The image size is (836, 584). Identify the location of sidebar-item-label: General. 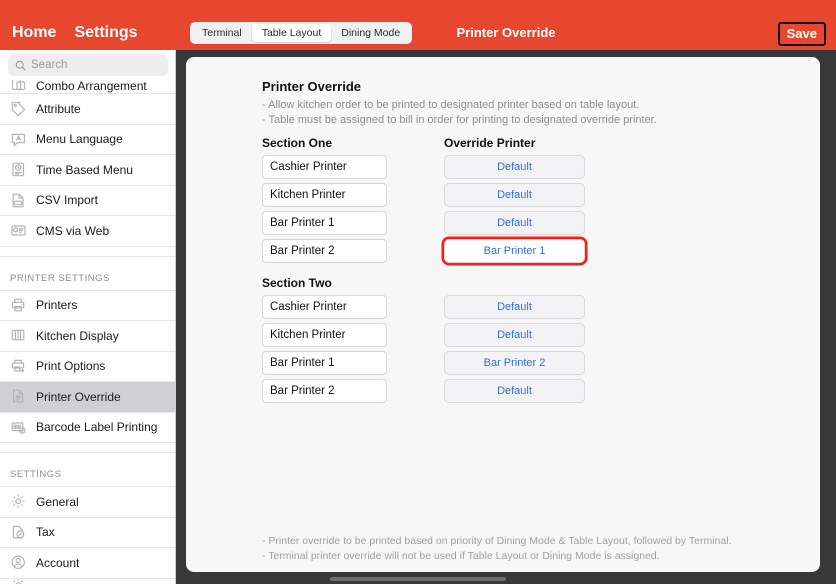
(57, 501).